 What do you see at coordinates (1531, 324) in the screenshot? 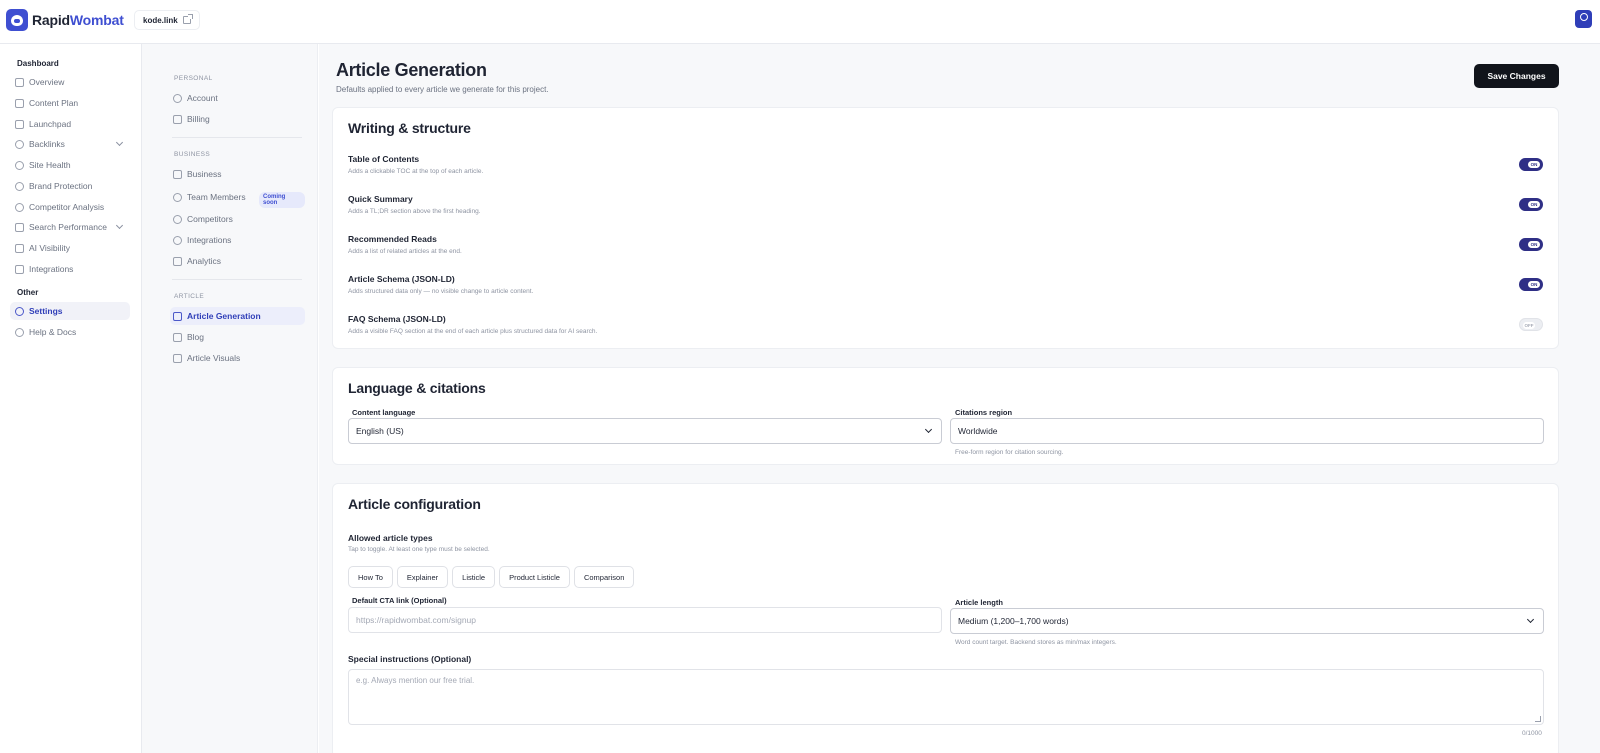
I see `faq-schema-toggle: OFF` at bounding box center [1531, 324].